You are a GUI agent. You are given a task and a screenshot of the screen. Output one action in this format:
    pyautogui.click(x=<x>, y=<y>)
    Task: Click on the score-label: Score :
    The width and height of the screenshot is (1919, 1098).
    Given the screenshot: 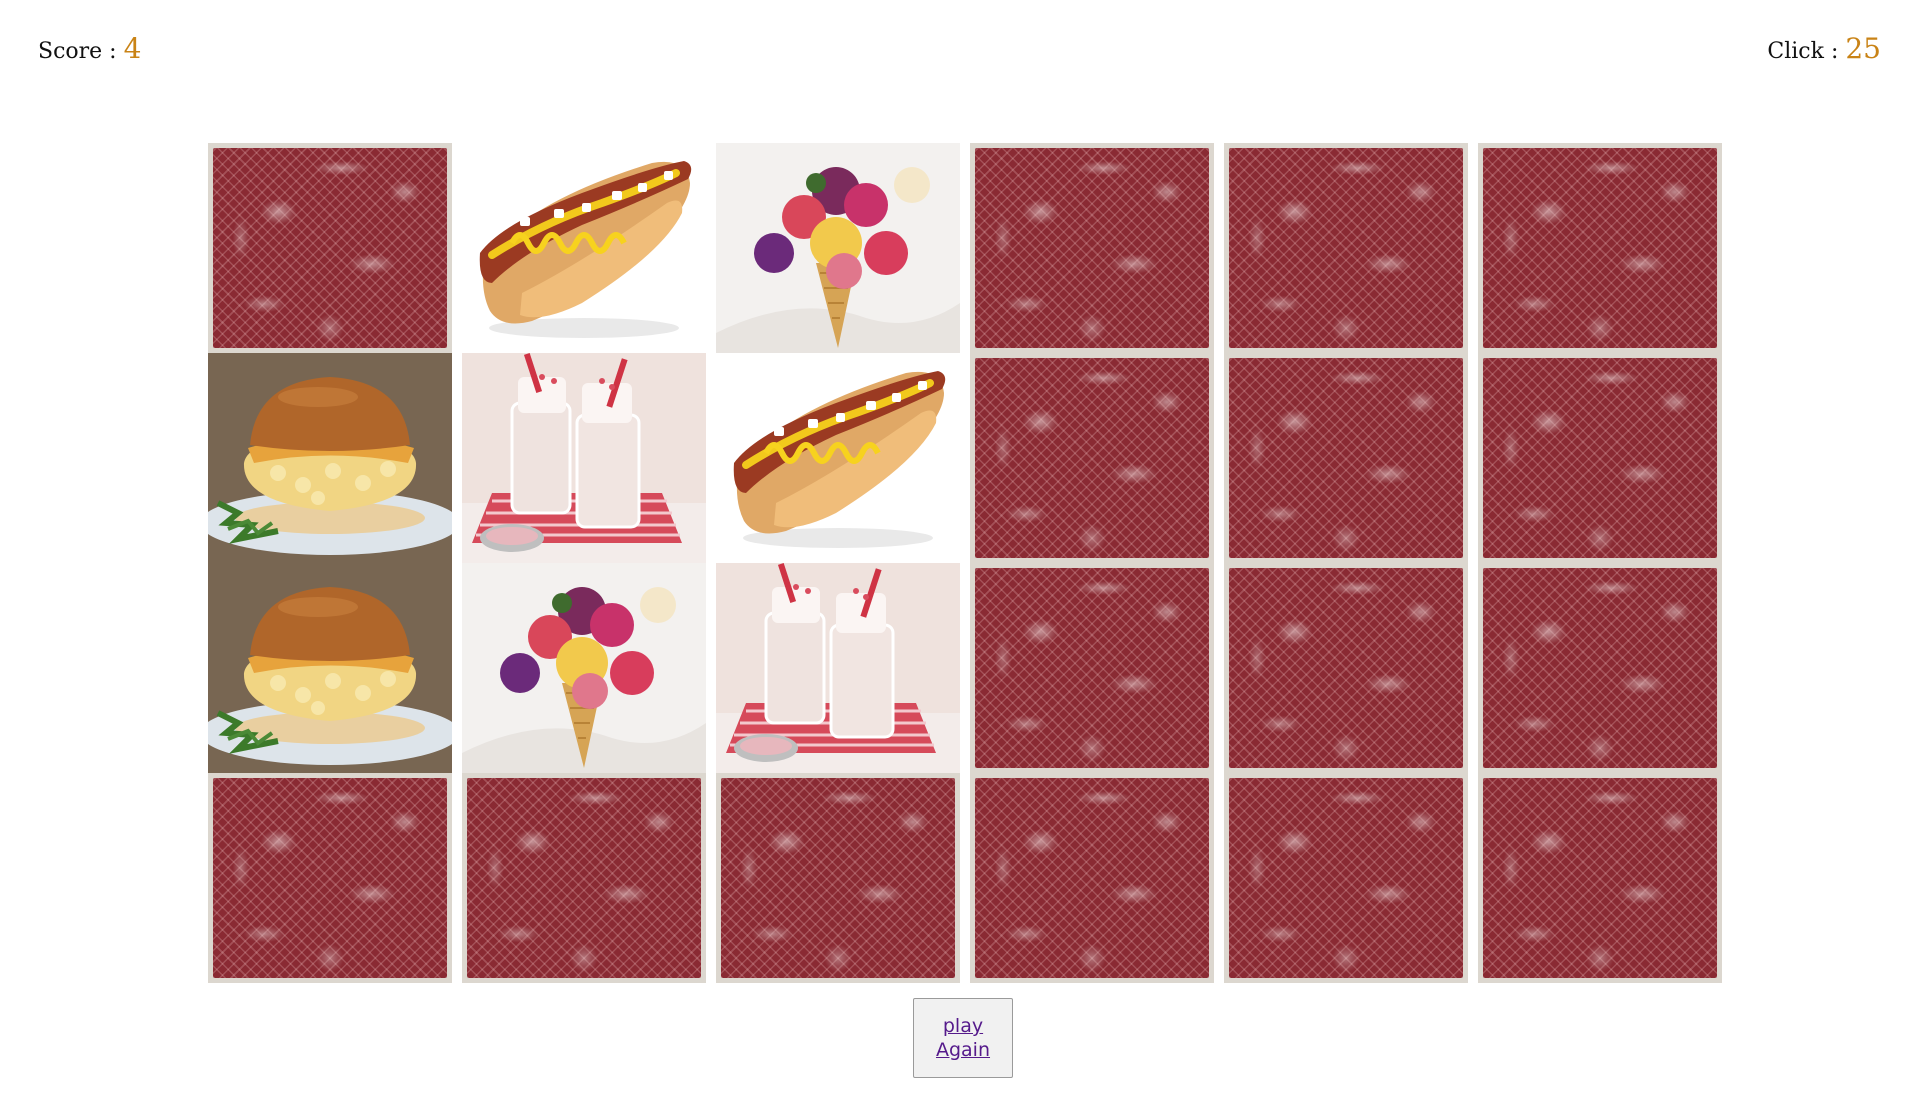 What is the action you would take?
    pyautogui.click(x=81, y=51)
    